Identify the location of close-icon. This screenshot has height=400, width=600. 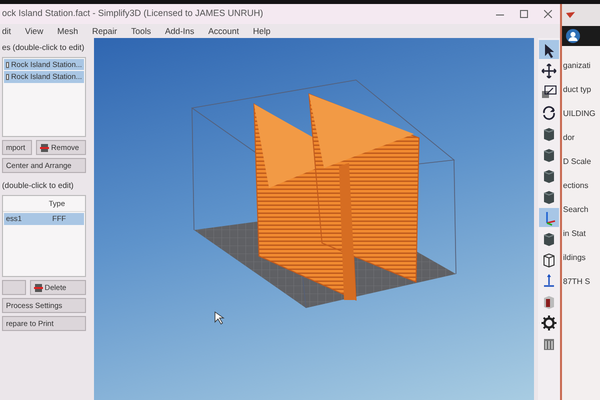
(548, 14).